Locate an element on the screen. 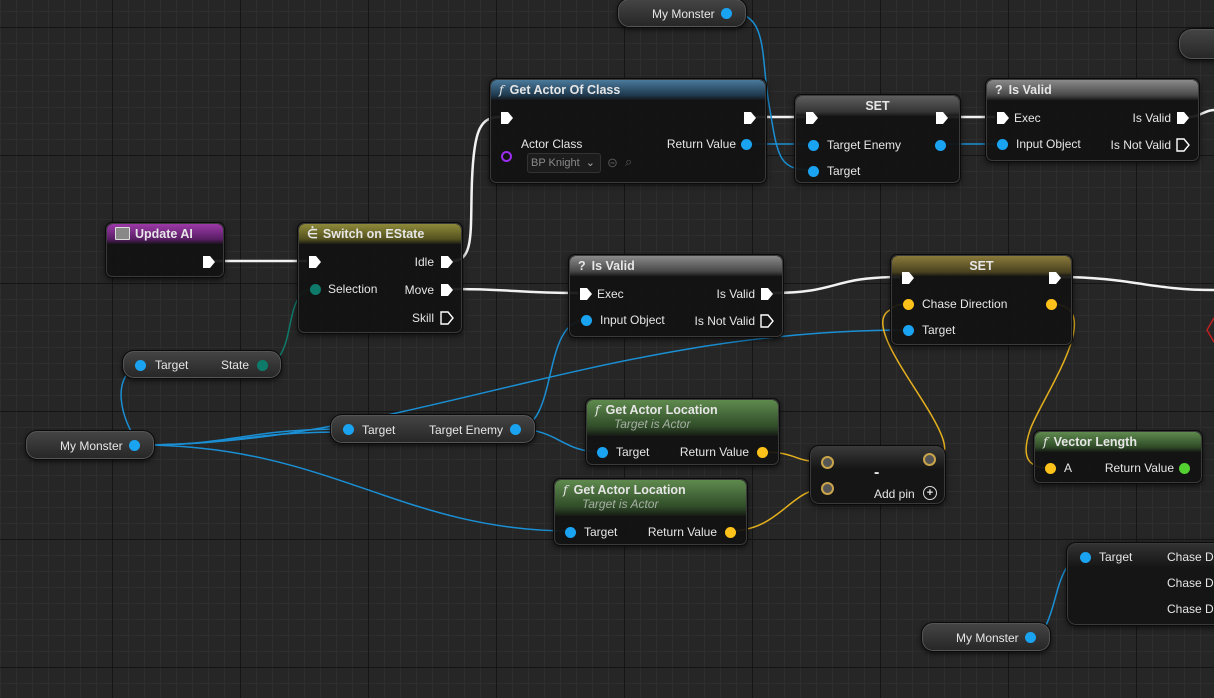 The width and height of the screenshot is (1214, 698). move-exec-pin is located at coordinates (447, 290).